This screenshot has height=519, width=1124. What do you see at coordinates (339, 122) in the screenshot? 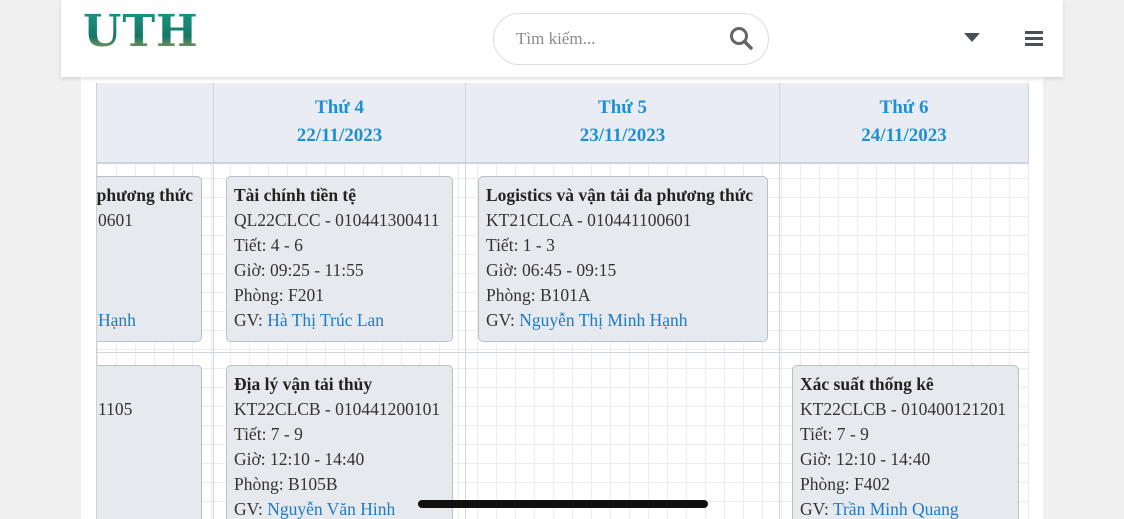
I see `day-header-wed: Thứ 4 22/11/2023` at bounding box center [339, 122].